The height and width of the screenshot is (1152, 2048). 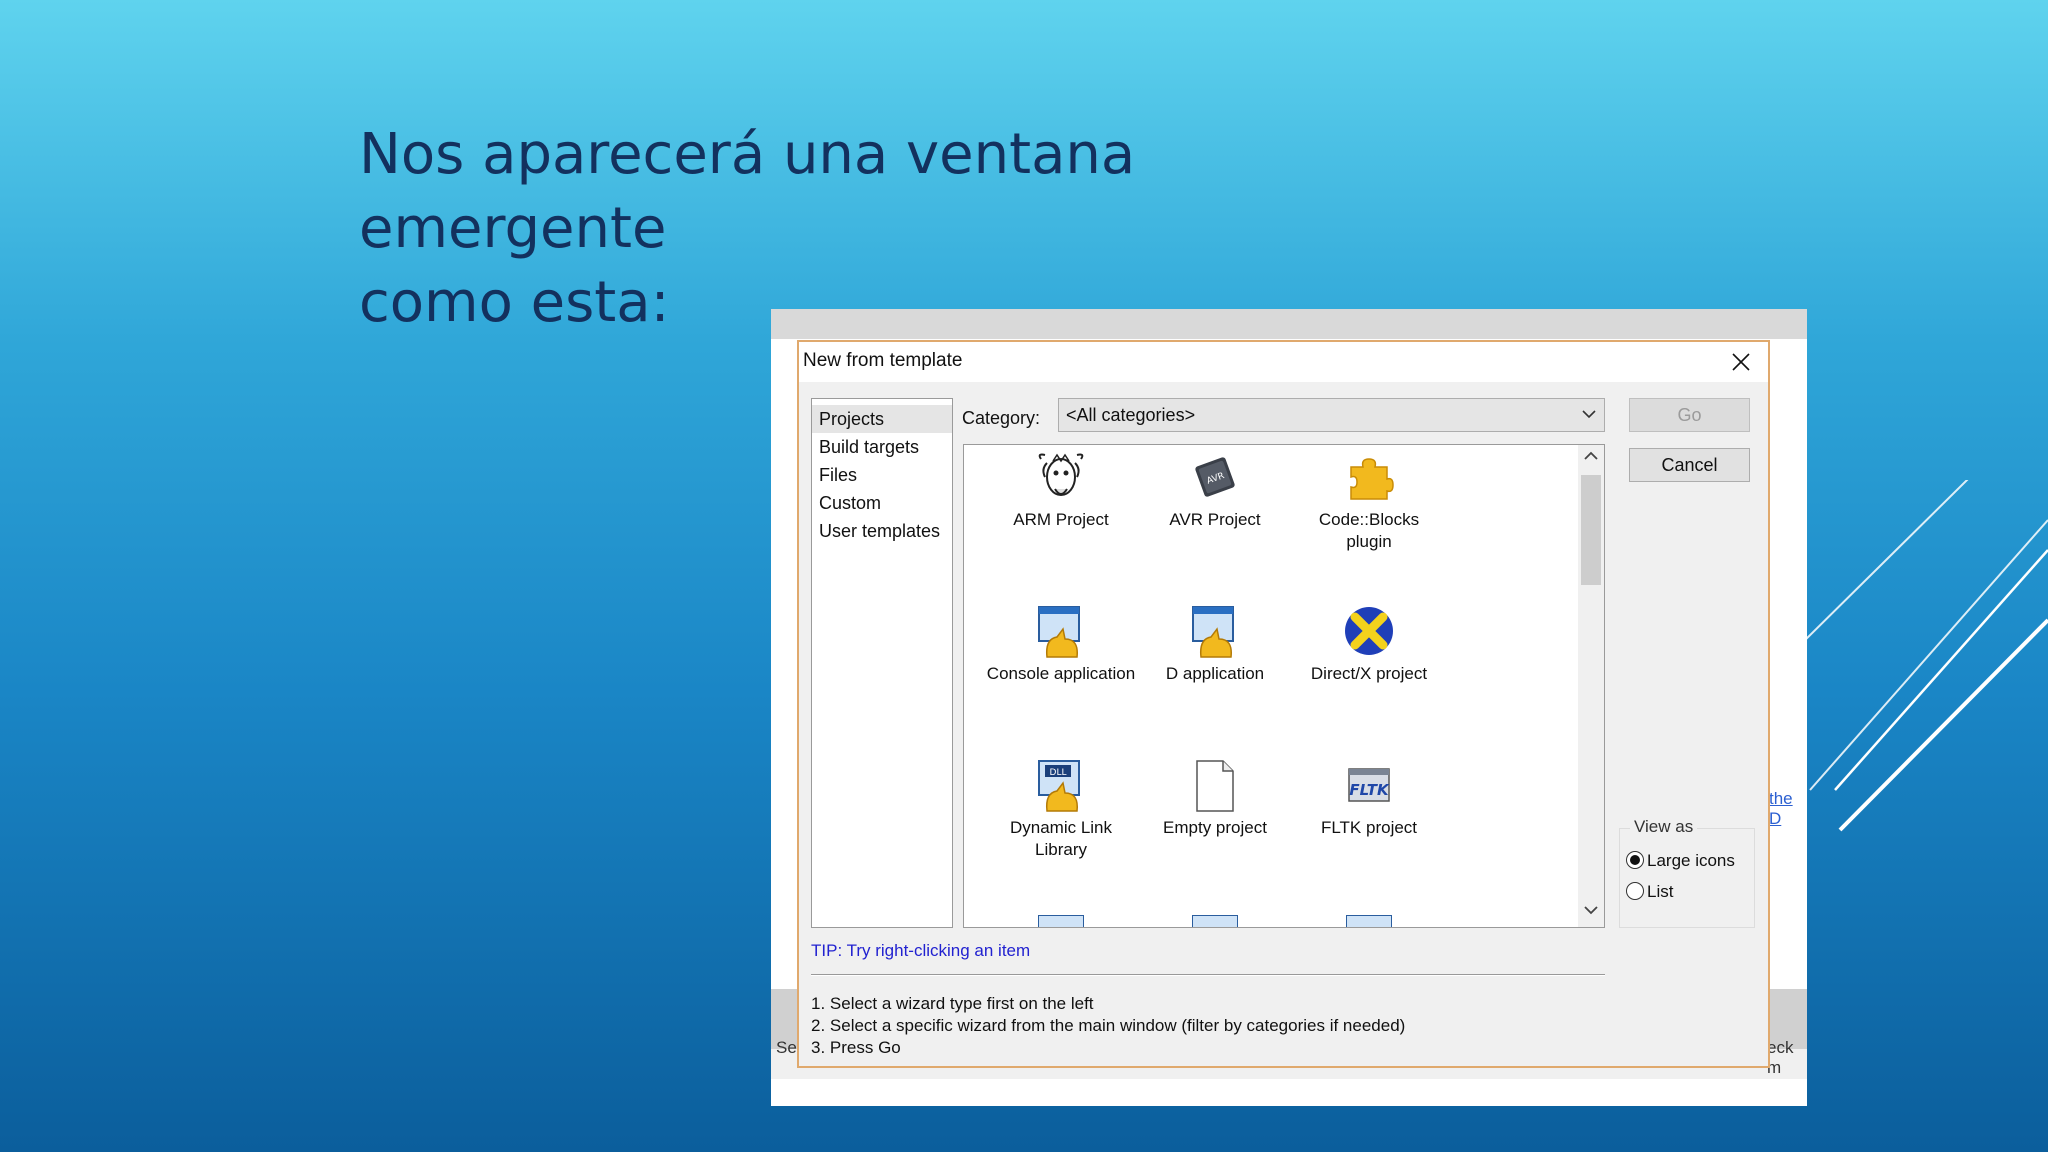 What do you see at coordinates (1215, 786) in the screenshot?
I see `blank-file-icon` at bounding box center [1215, 786].